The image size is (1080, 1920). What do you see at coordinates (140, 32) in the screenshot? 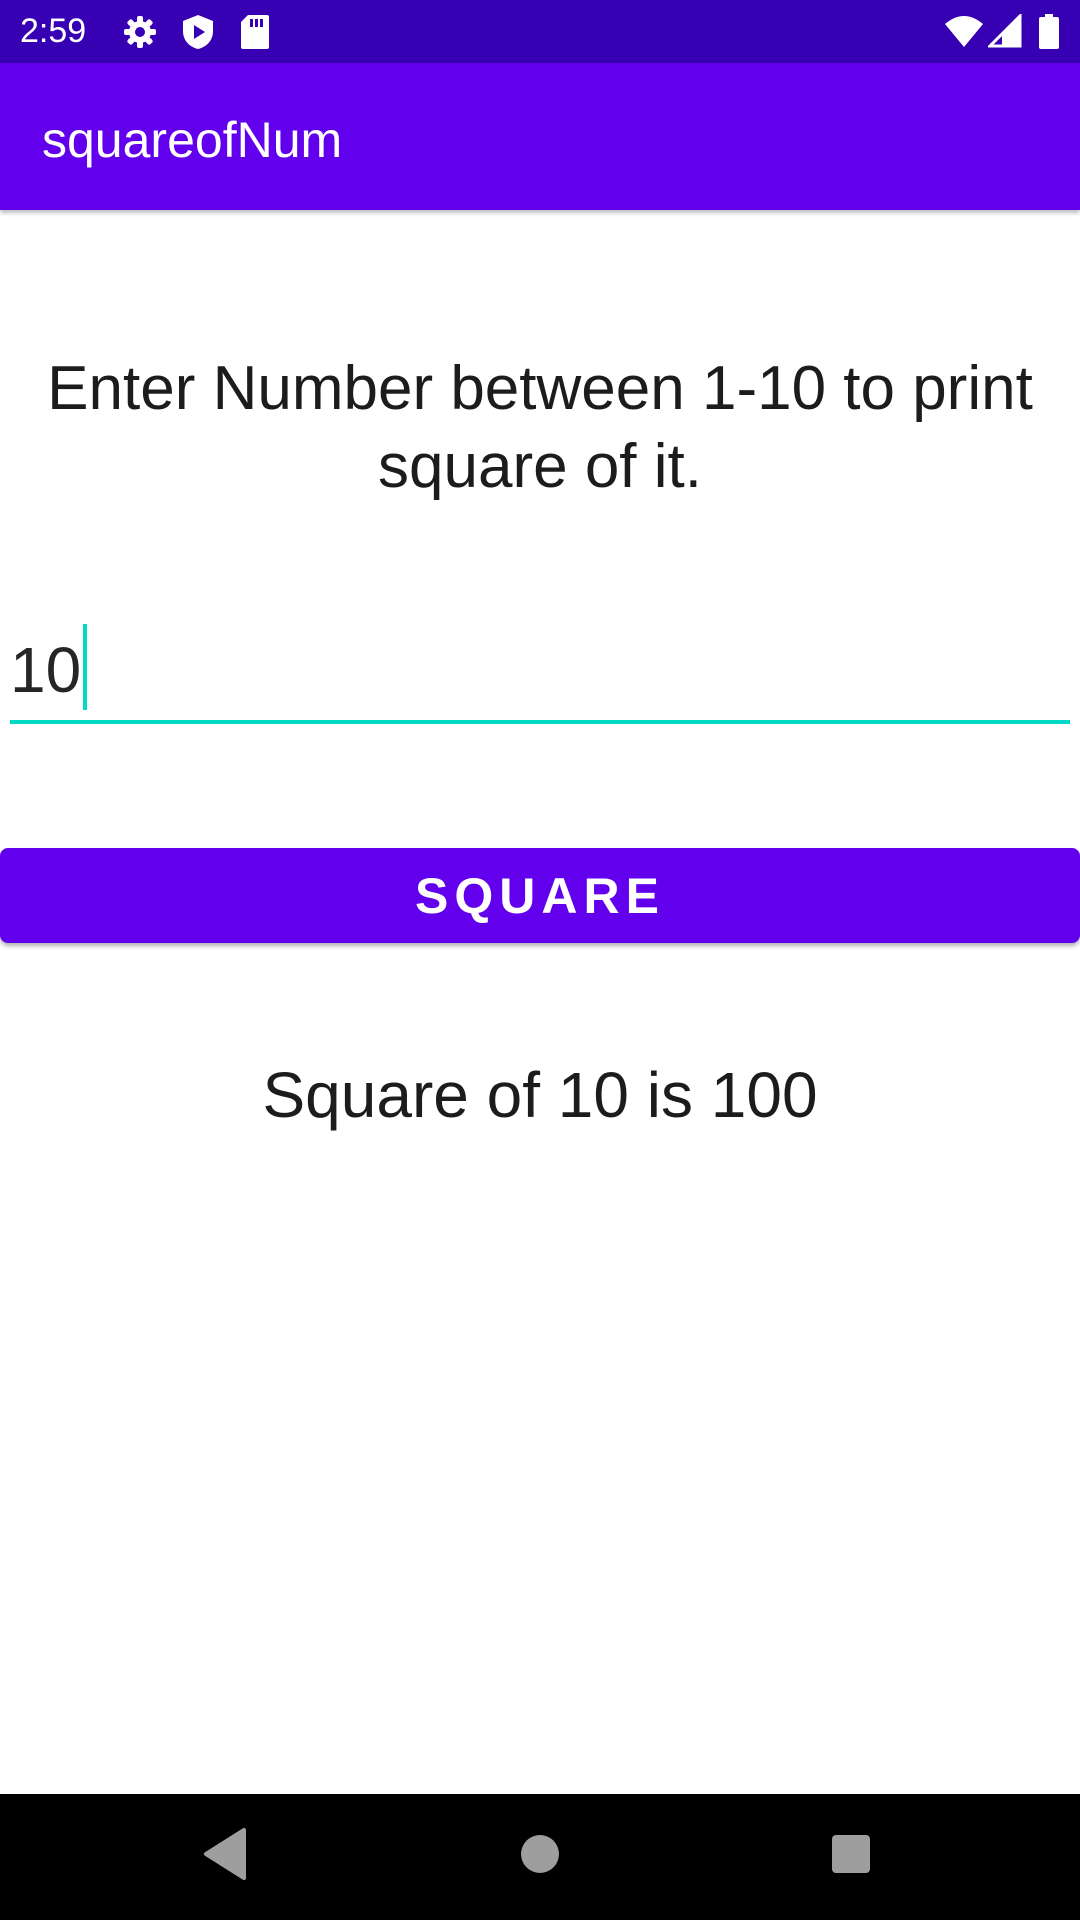
I see `gear-icon` at bounding box center [140, 32].